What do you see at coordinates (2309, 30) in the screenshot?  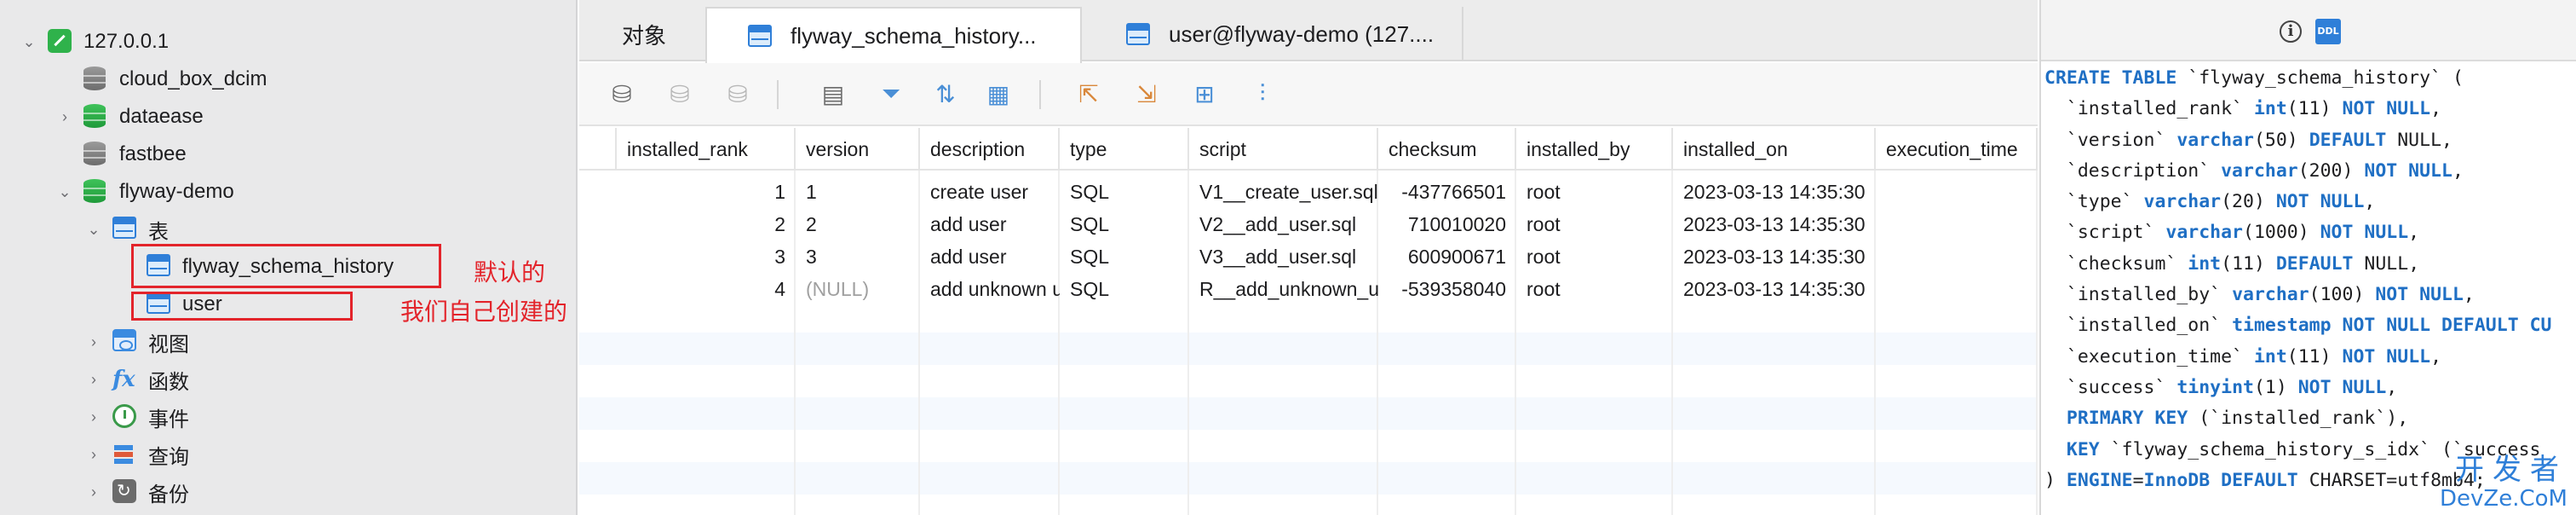 I see `ddl-panel-header: i DDL` at bounding box center [2309, 30].